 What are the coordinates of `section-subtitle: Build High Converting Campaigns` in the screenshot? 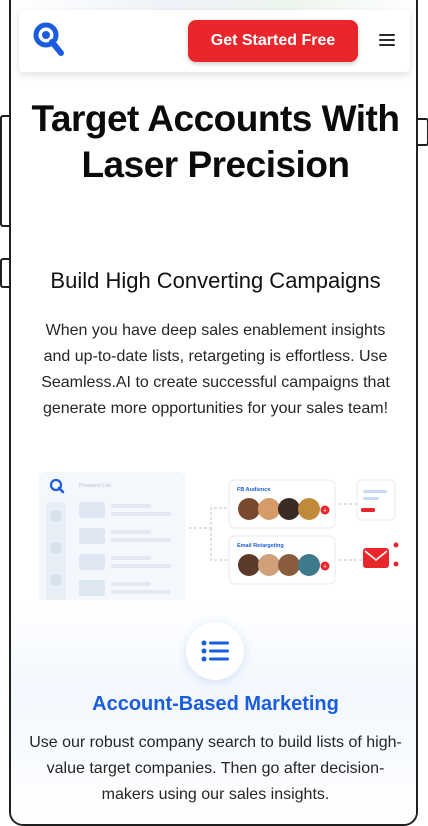 It's located at (215, 280).